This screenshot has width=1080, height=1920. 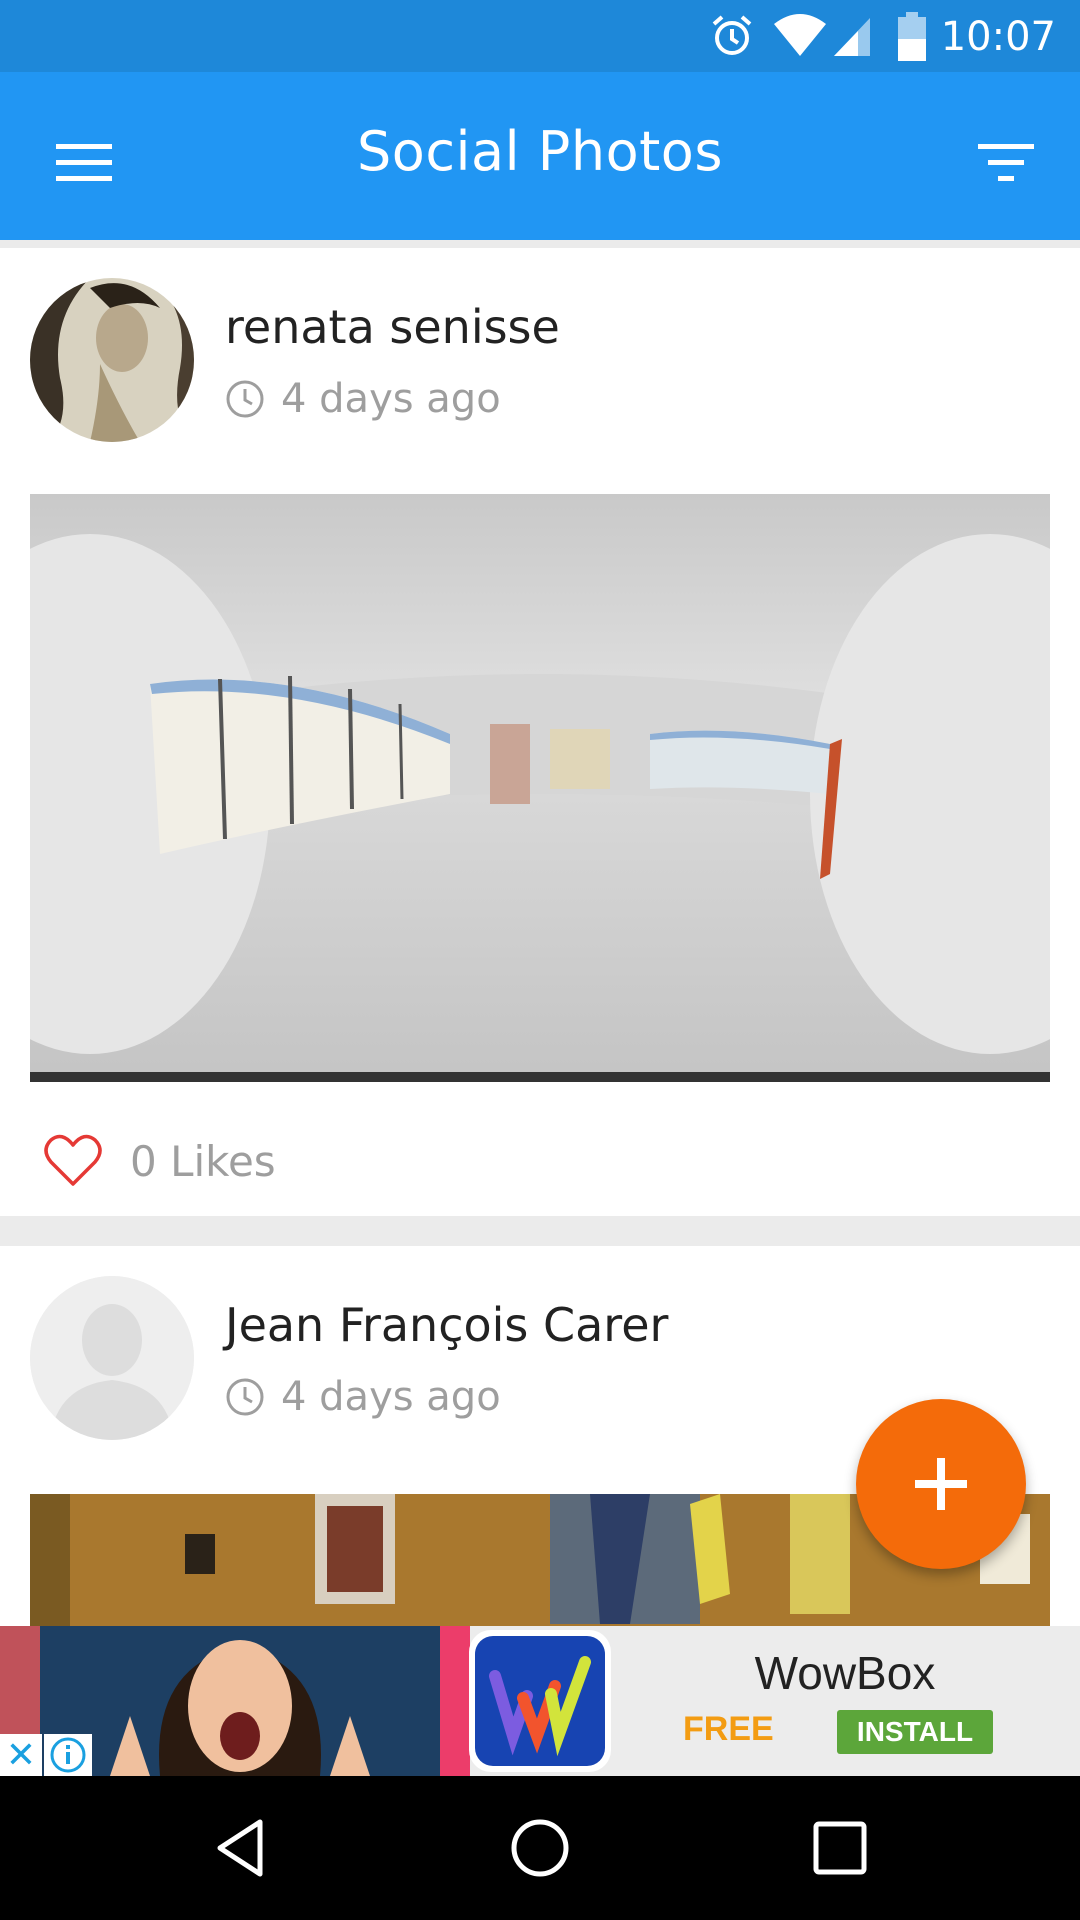 I want to click on ad-install-button: INSTALL, so click(x=915, y=1732).